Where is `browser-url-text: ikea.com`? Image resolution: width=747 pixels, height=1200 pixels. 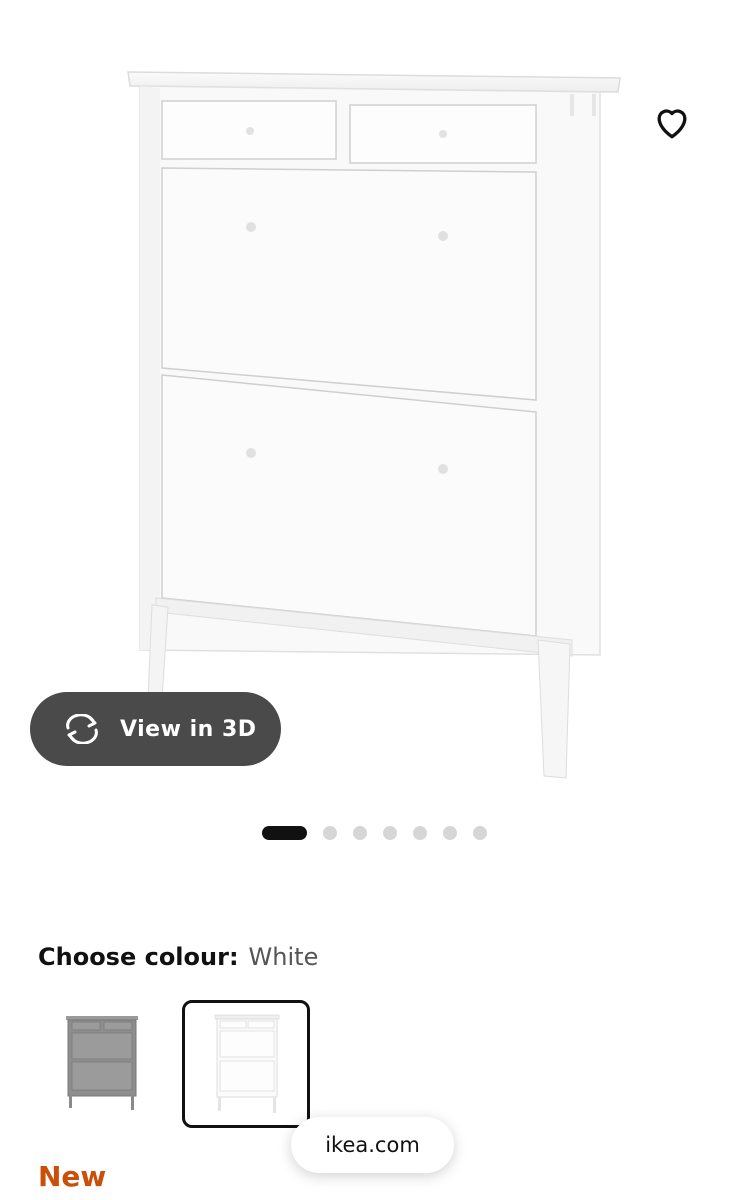 browser-url-text: ikea.com is located at coordinates (372, 1145).